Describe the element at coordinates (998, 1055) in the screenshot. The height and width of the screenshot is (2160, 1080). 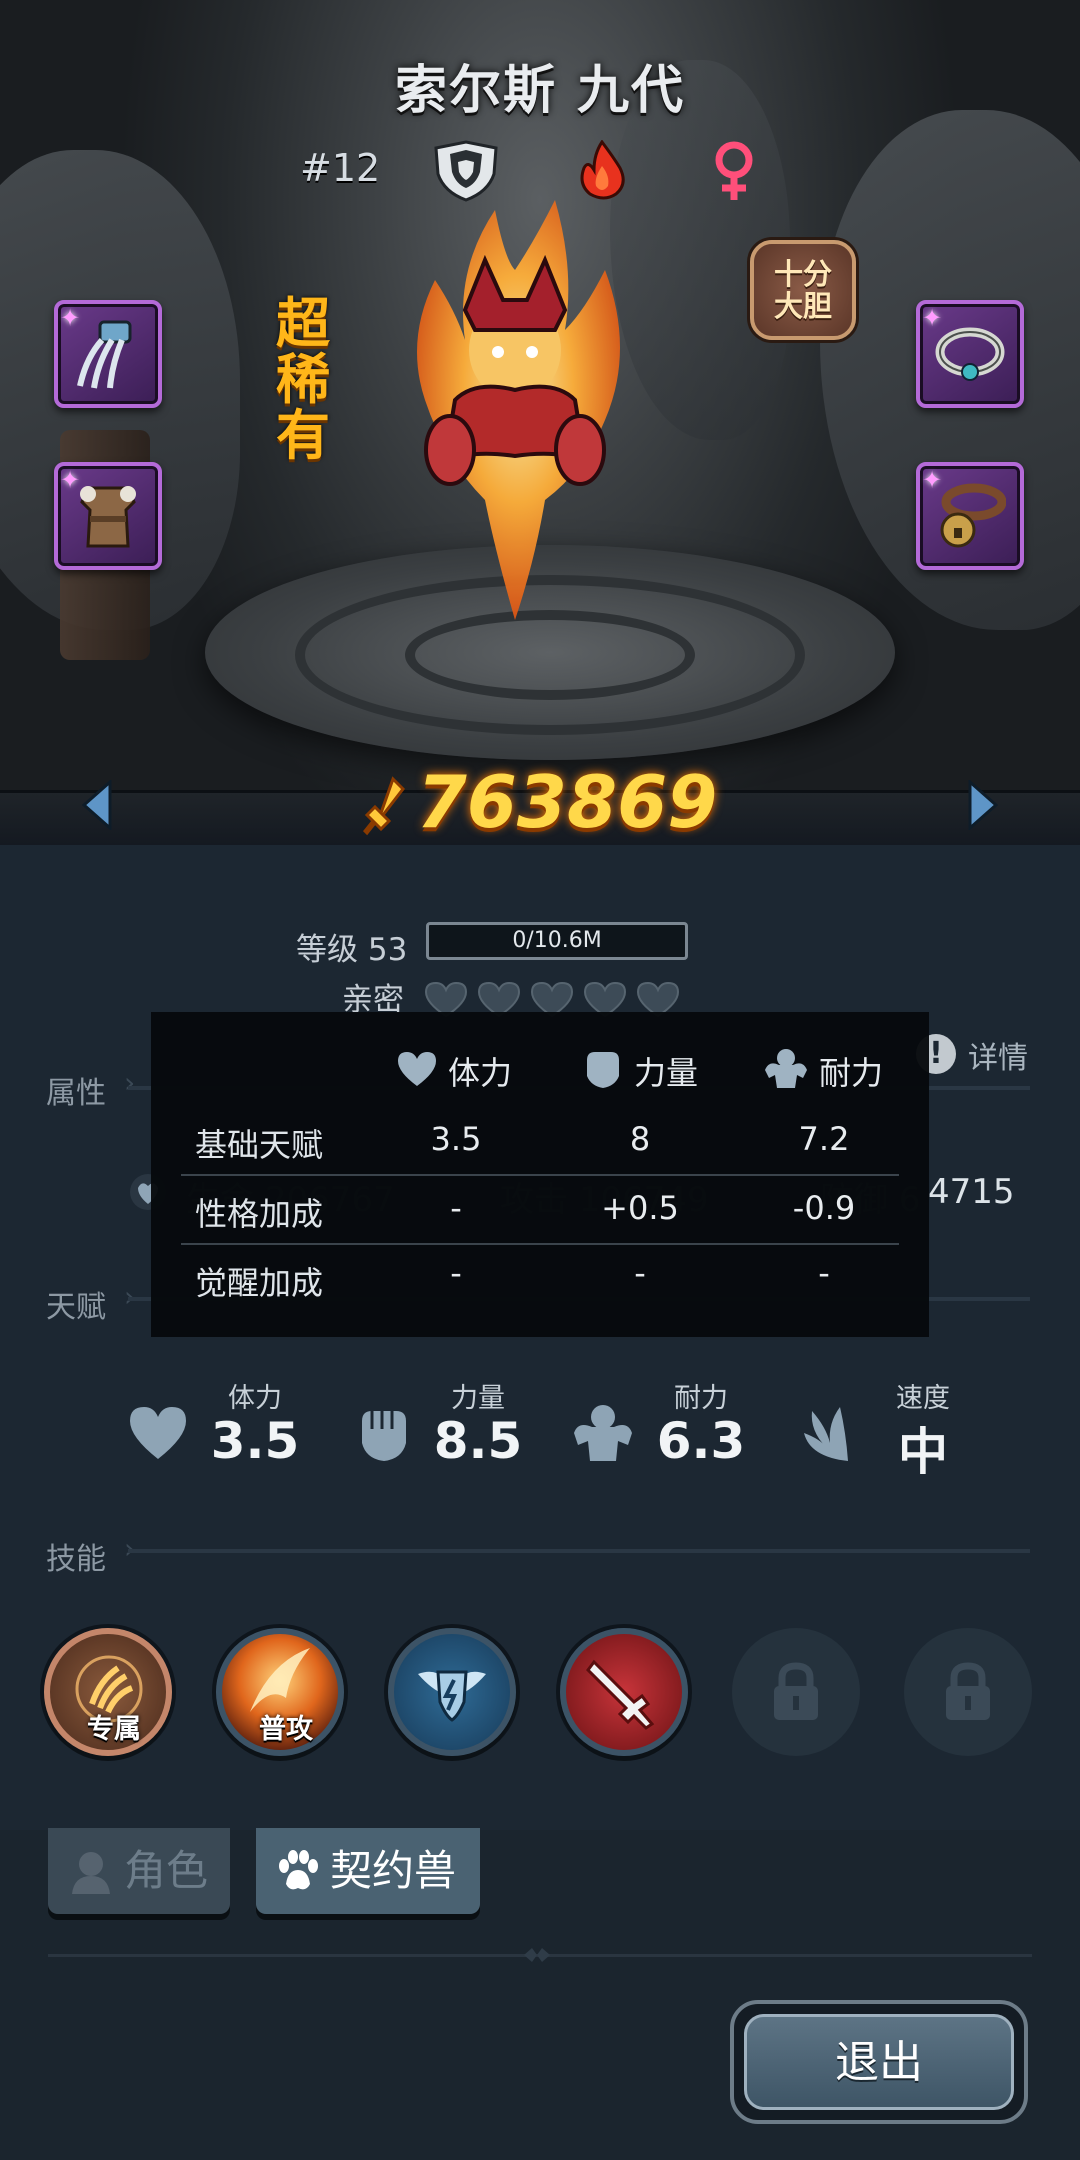
I see `detail-button: 详情` at that location.